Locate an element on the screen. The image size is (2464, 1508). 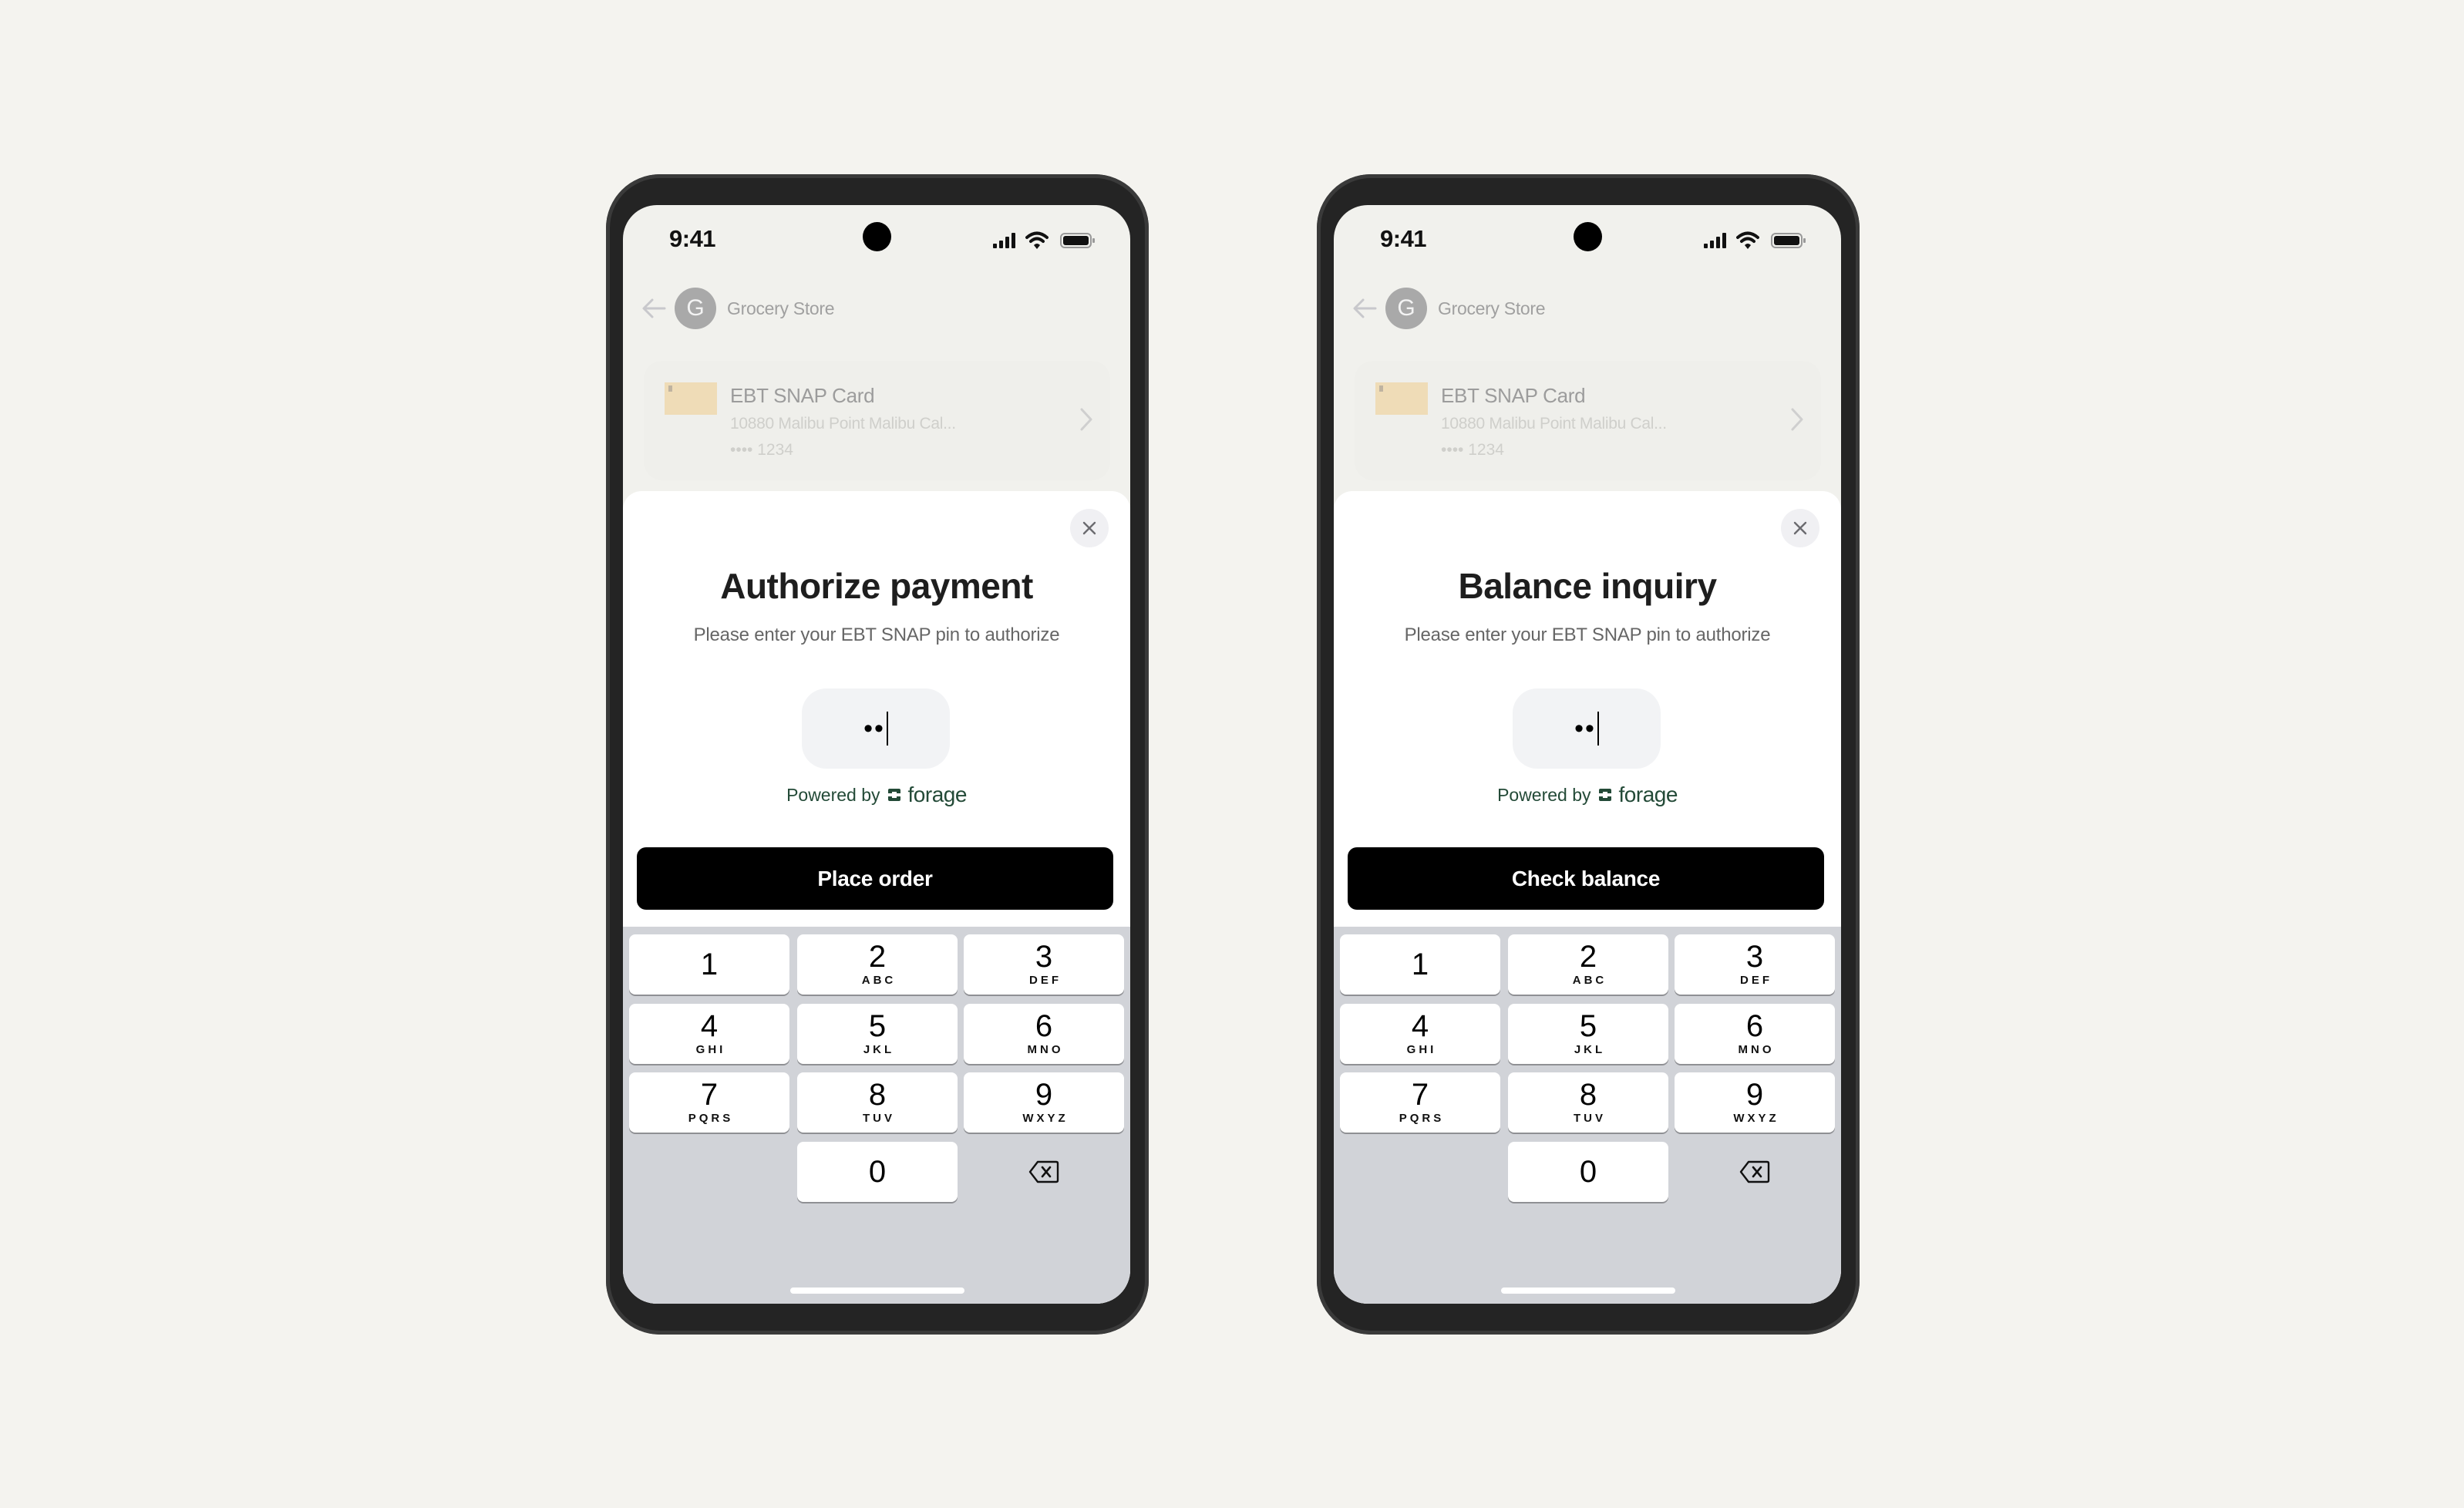
sheet-title: Balance inquiry is located at coordinates (1587, 586).